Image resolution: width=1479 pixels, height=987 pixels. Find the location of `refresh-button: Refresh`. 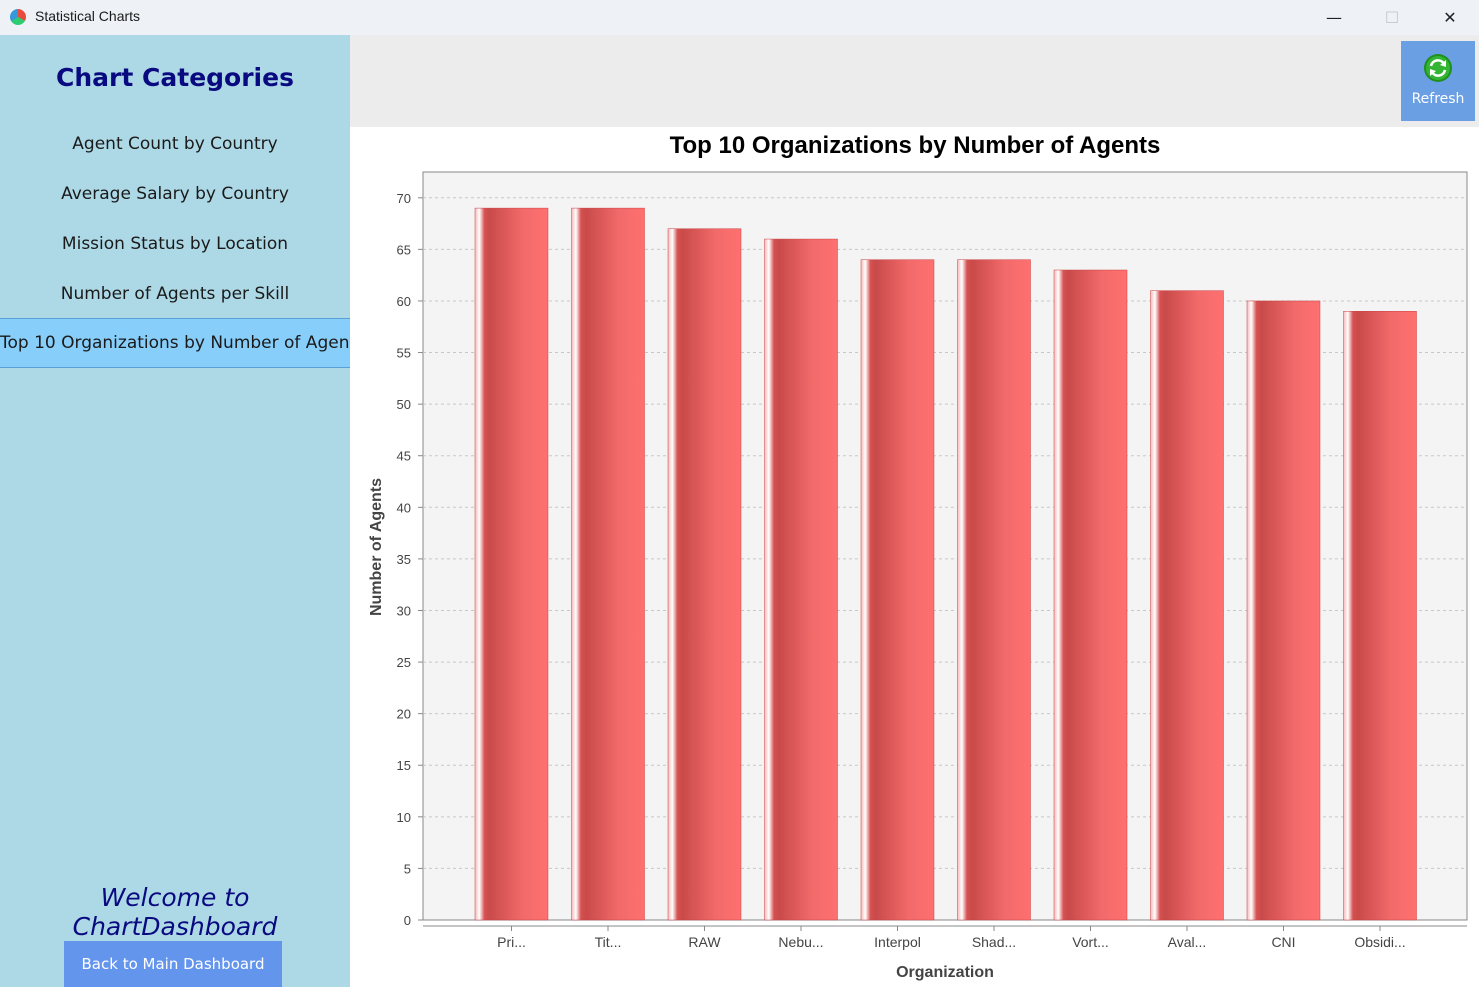

refresh-button: Refresh is located at coordinates (1438, 81).